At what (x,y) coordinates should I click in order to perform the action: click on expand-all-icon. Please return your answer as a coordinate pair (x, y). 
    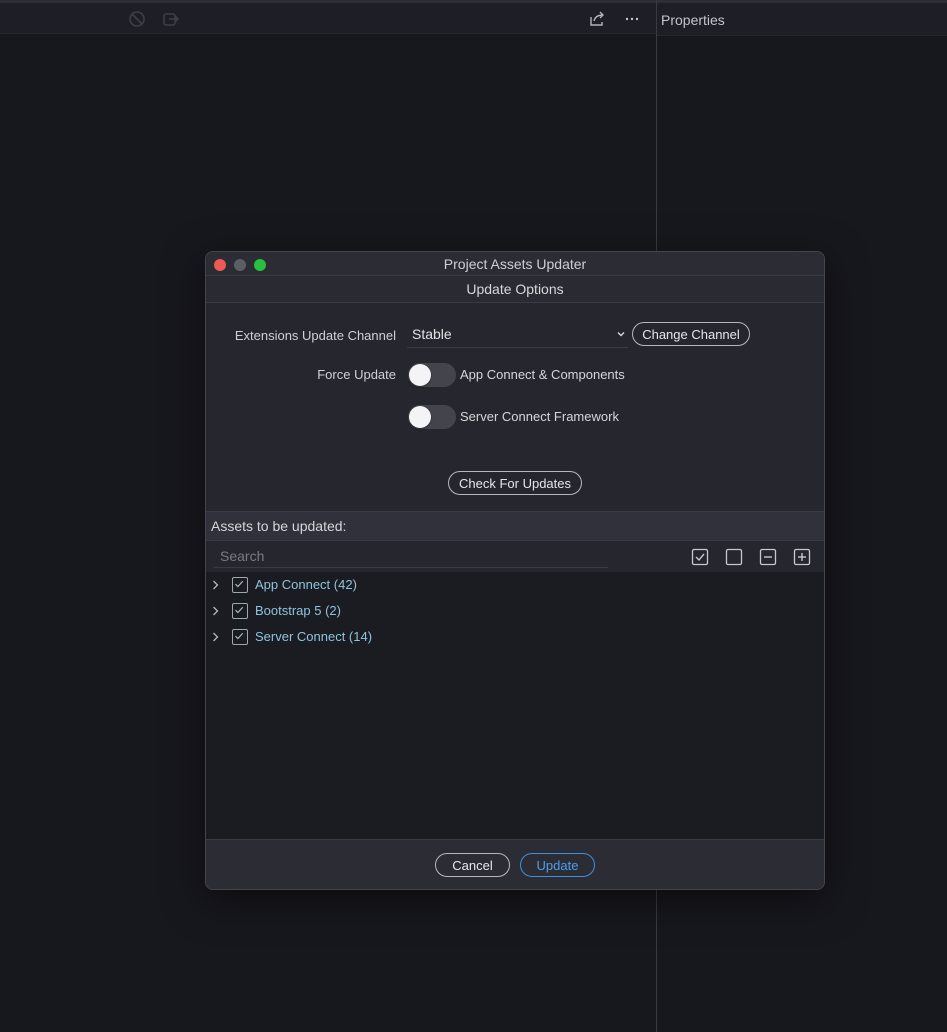
    Looking at the image, I should click on (802, 557).